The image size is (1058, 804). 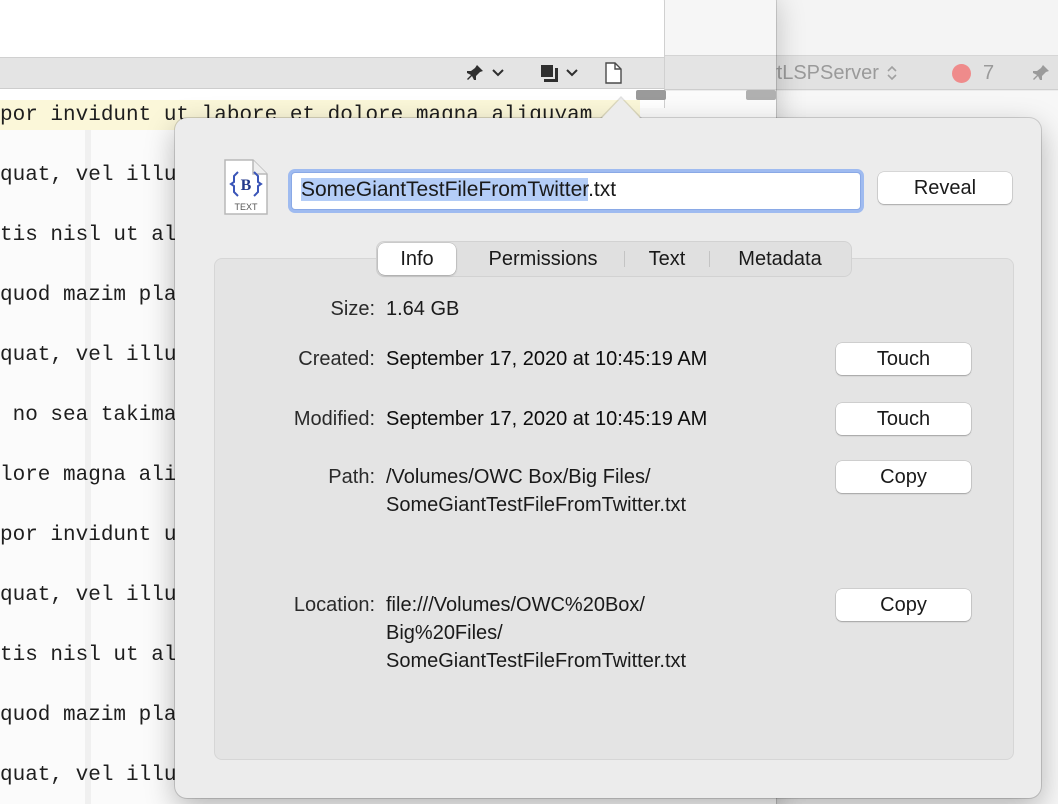 What do you see at coordinates (559, 73) in the screenshot?
I see `split-view-menu` at bounding box center [559, 73].